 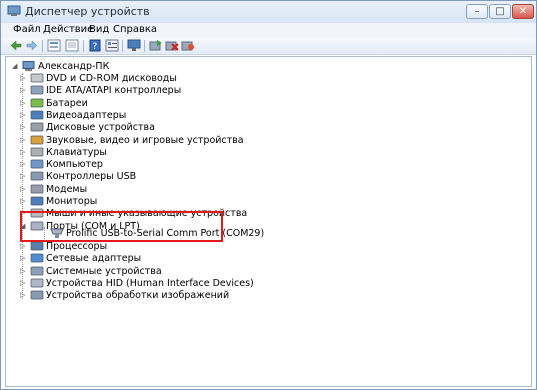 I want to click on help-book-icon: ?, so click(x=95, y=45).